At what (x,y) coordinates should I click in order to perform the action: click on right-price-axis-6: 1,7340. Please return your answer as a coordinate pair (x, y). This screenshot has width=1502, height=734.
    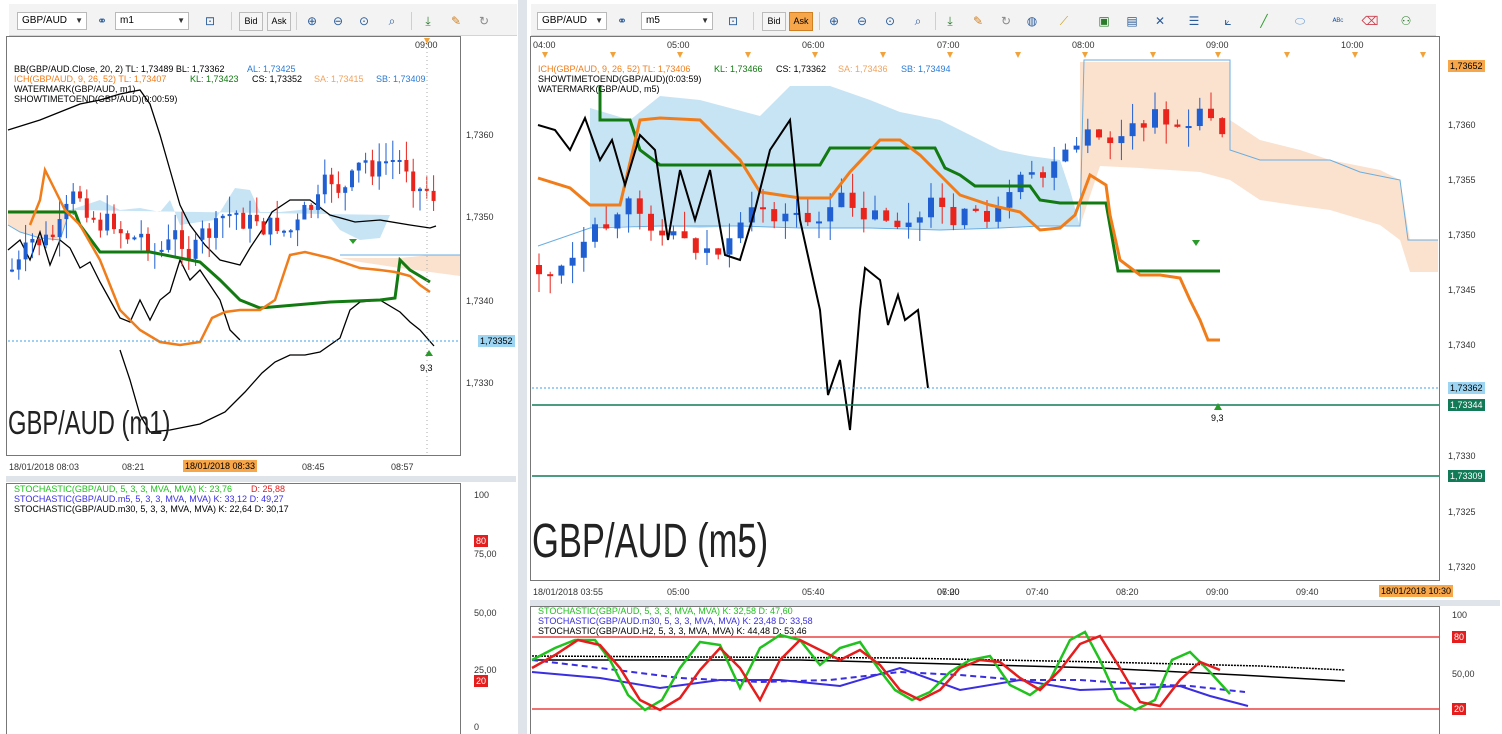
    Looking at the image, I should click on (1462, 345).